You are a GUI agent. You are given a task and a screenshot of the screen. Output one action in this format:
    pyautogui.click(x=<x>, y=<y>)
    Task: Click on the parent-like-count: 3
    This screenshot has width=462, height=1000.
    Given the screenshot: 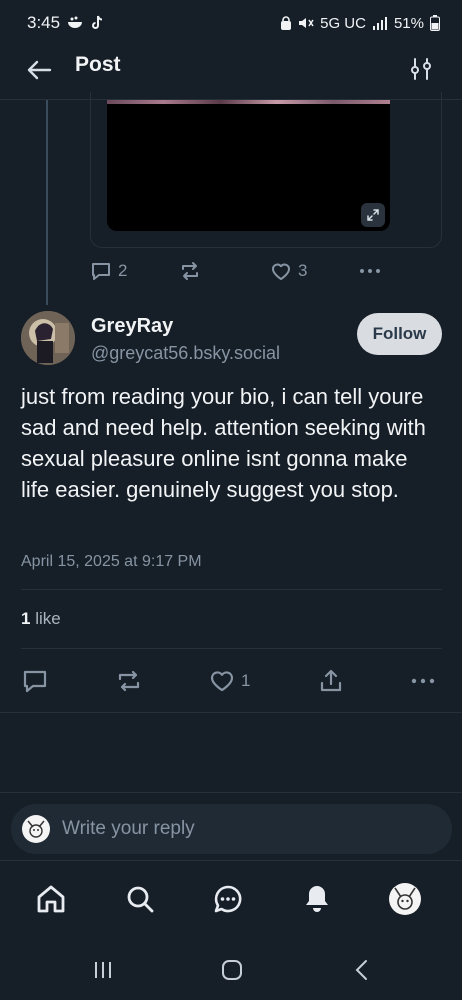 What is the action you would take?
    pyautogui.click(x=303, y=270)
    